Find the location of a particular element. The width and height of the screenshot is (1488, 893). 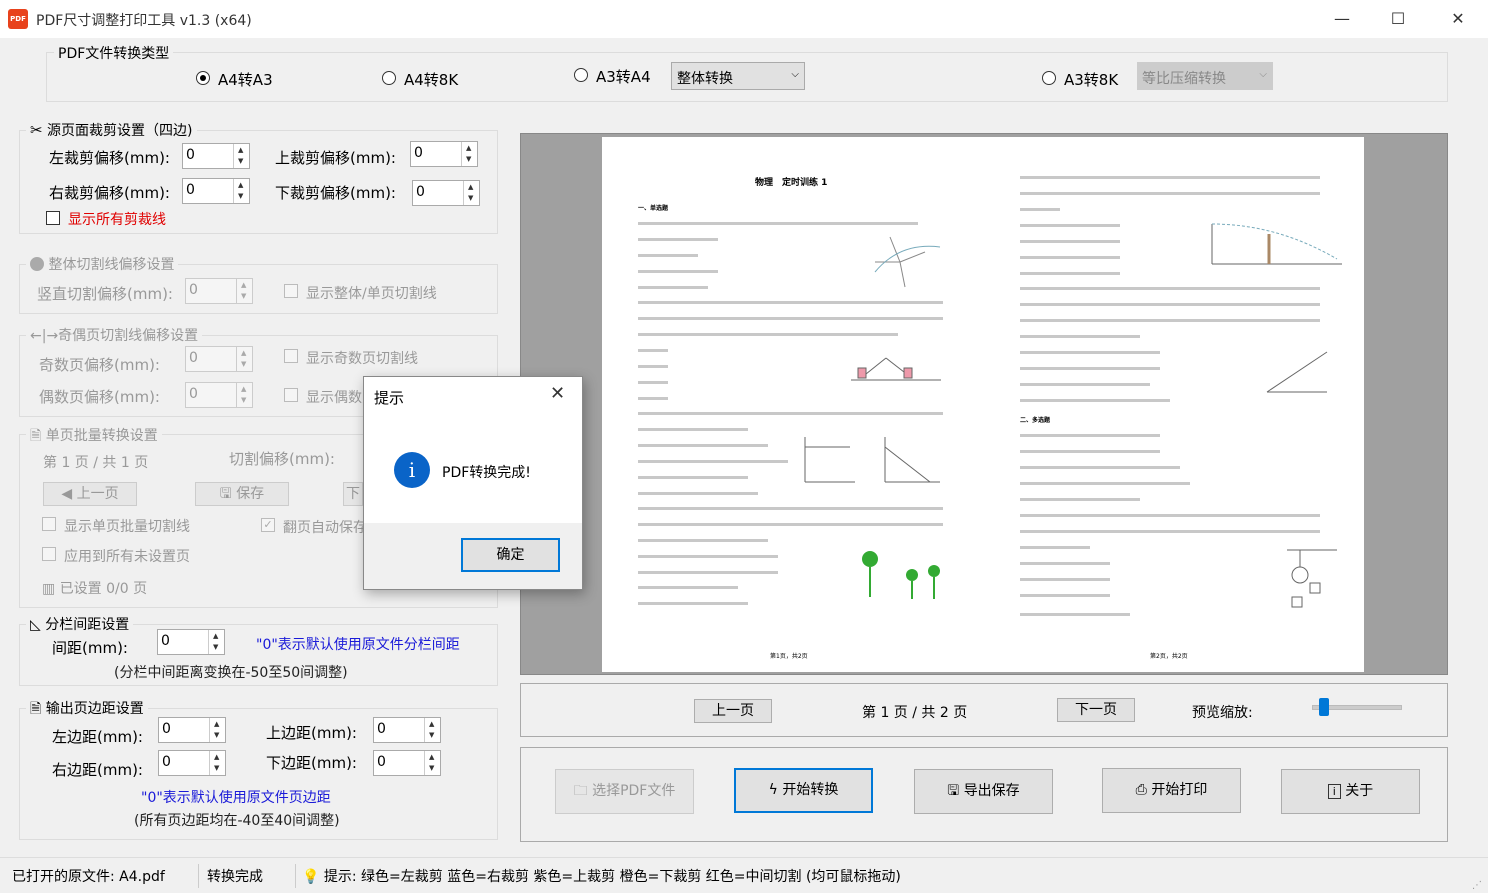

export-save-button: 🖫 导出保存 is located at coordinates (983, 791).